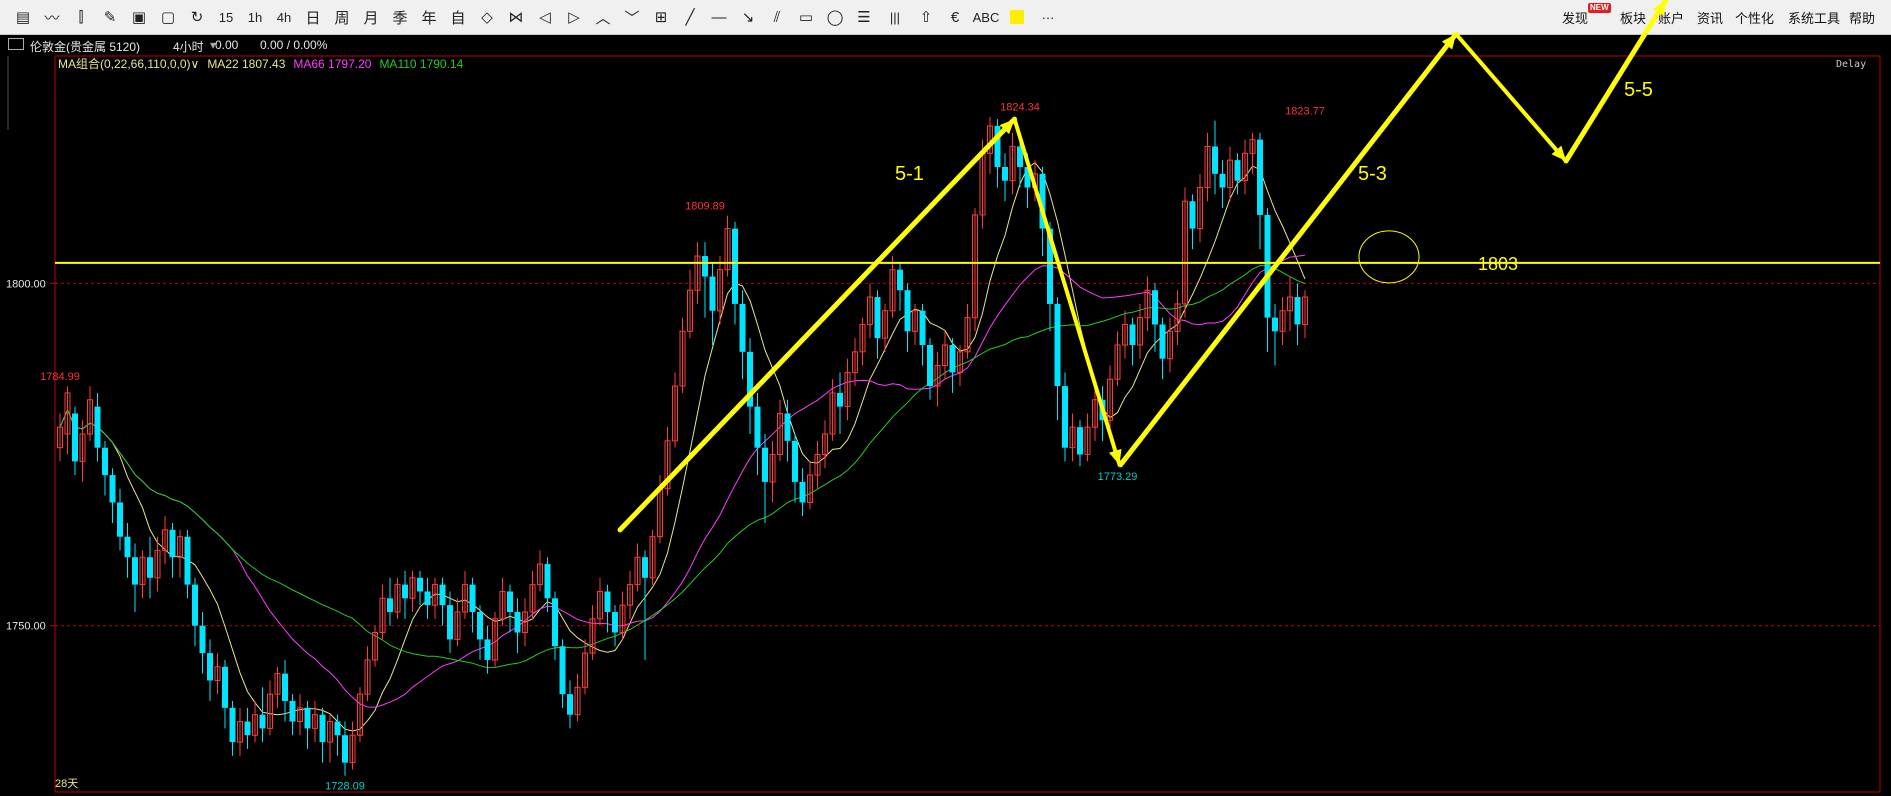  What do you see at coordinates (66, 784) in the screenshot?
I see `days-label: 28天` at bounding box center [66, 784].